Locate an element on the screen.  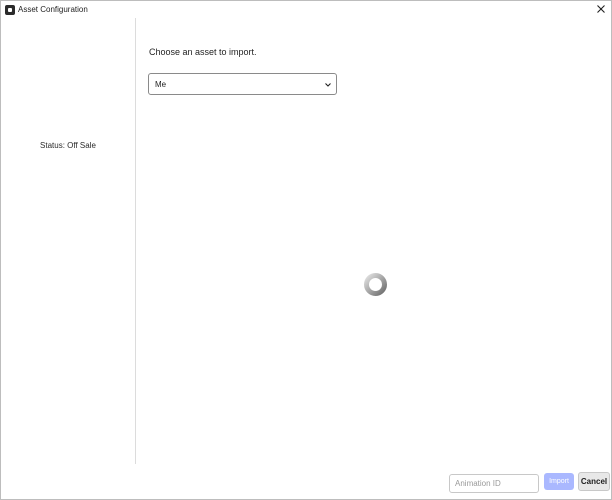
asset-source-selected-value: Me is located at coordinates (161, 84).